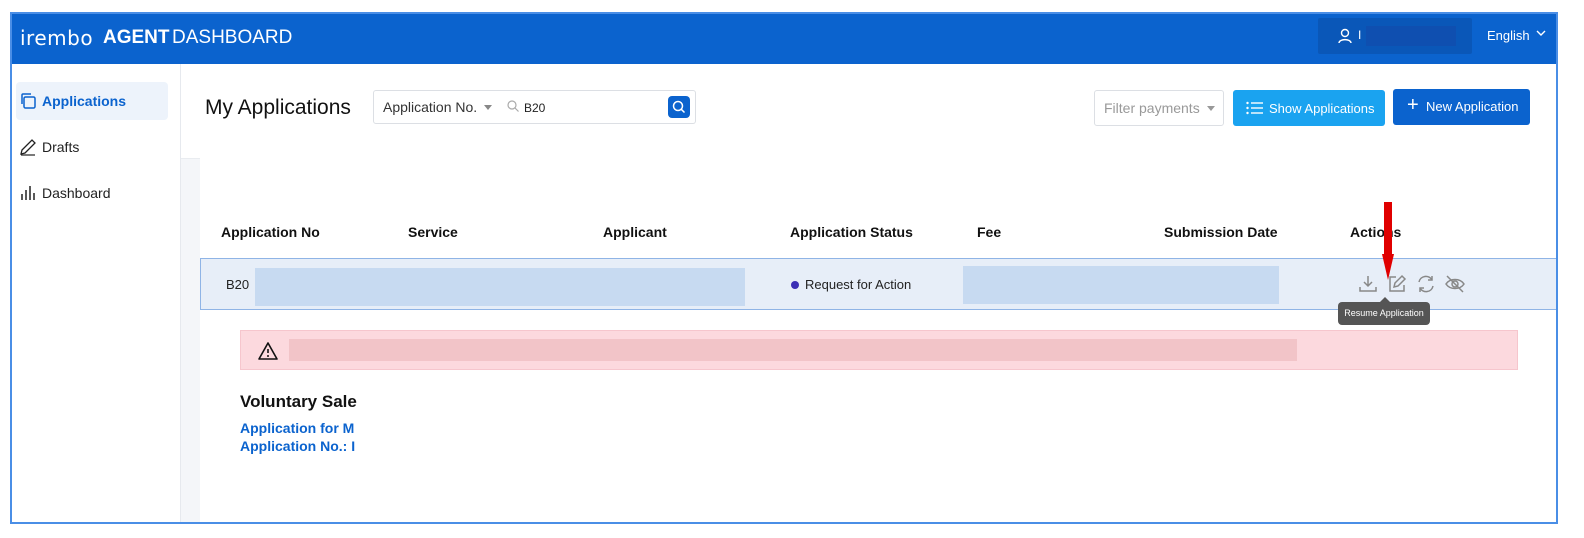  I want to click on sidebar-item-drafts: Drafts, so click(92, 147).